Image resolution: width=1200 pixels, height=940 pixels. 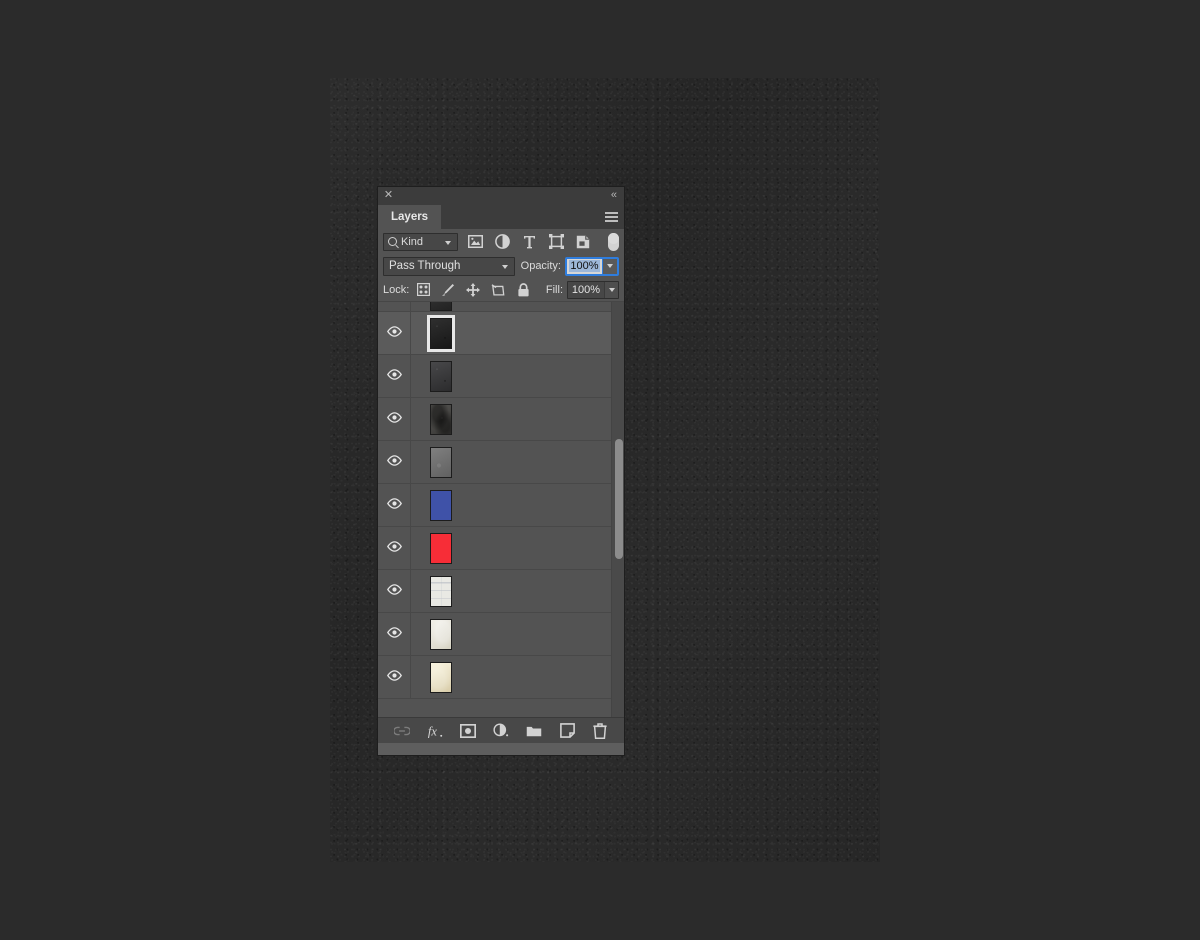 What do you see at coordinates (600, 730) in the screenshot?
I see `delete-layer-icon` at bounding box center [600, 730].